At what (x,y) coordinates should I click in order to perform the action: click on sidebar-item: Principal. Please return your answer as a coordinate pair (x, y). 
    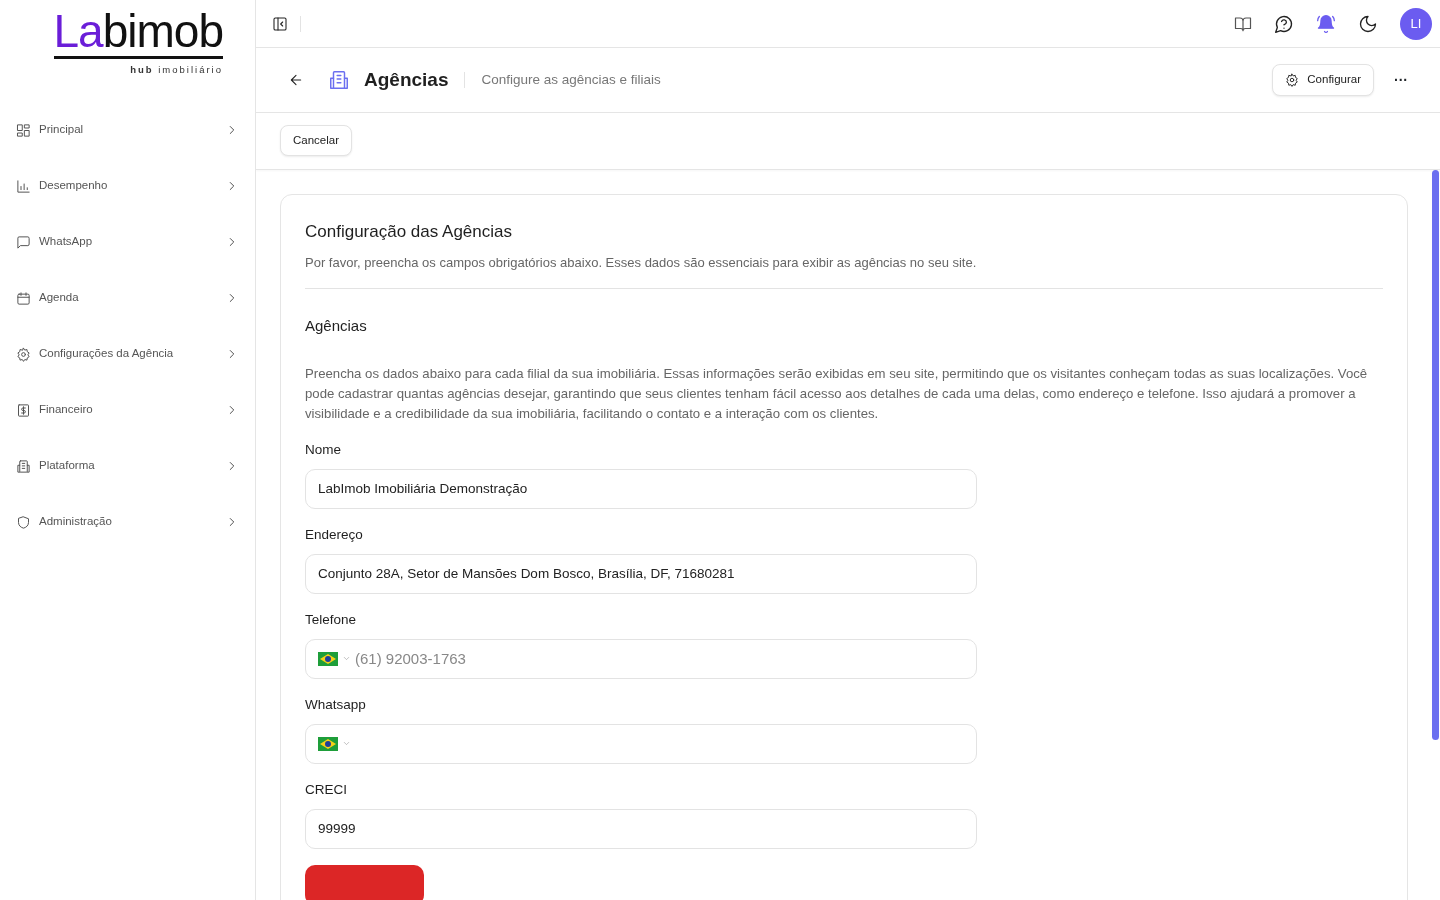
    Looking at the image, I should click on (127, 130).